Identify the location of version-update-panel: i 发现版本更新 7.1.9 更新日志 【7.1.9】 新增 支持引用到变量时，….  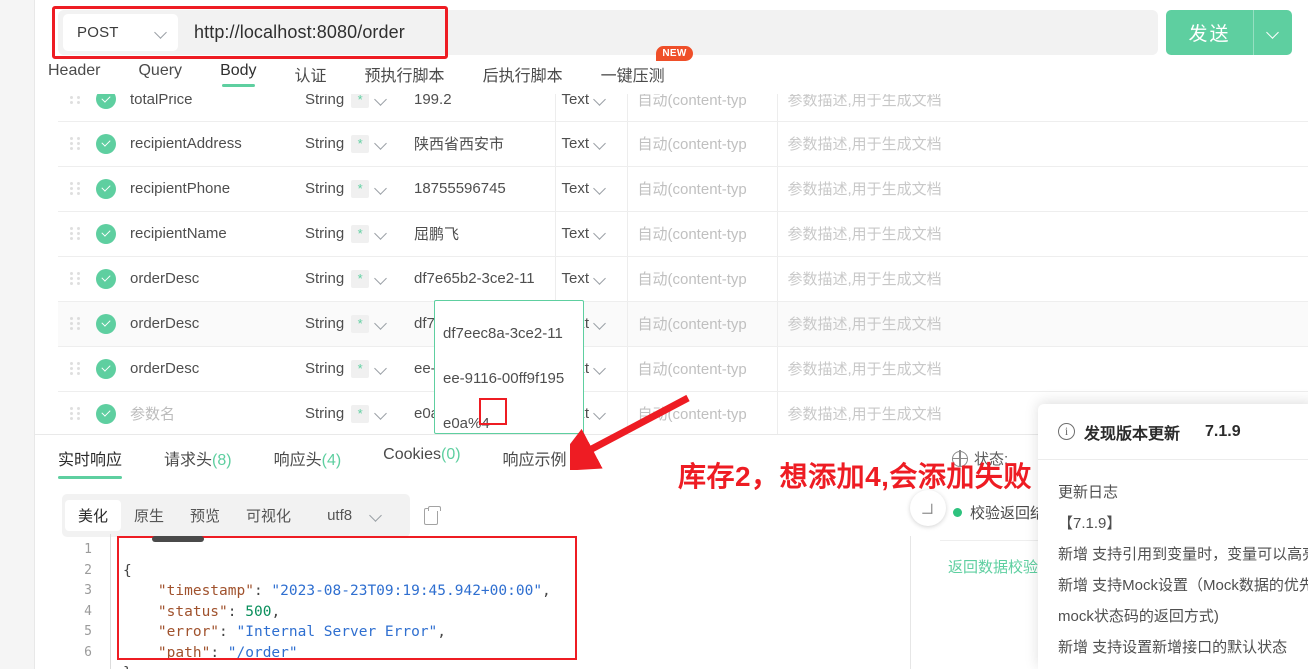
(1173, 536).